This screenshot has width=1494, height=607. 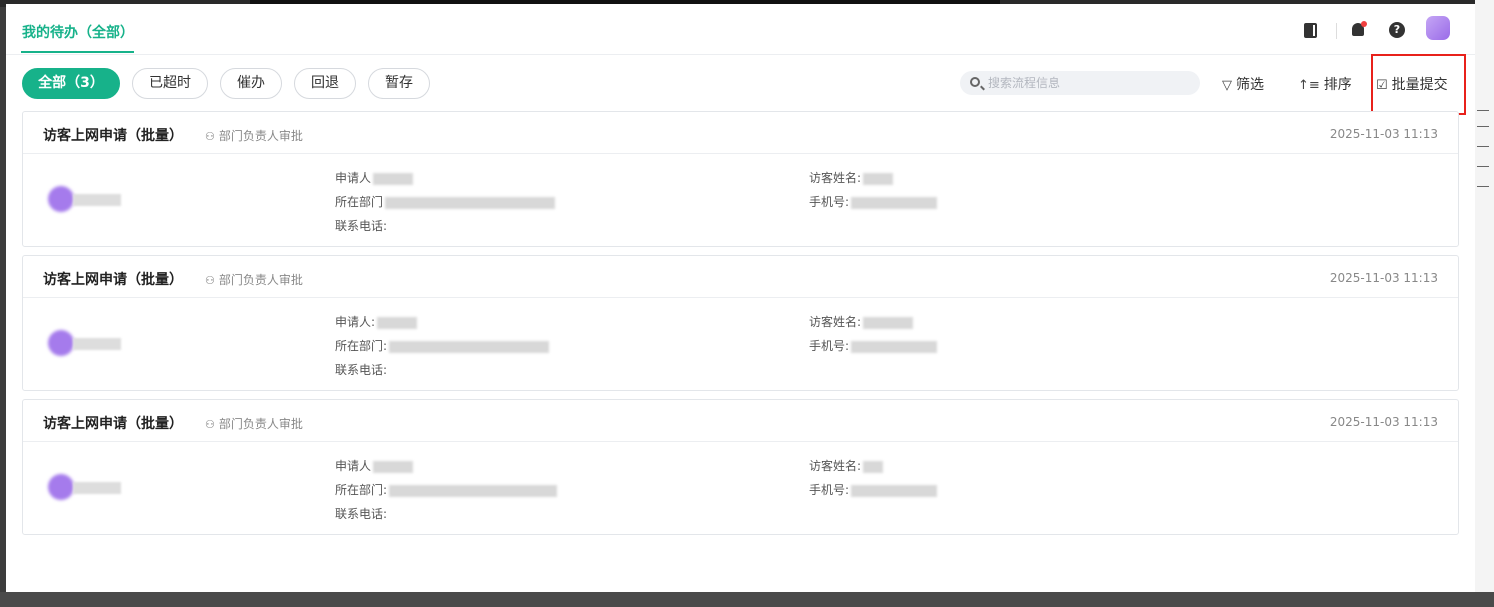 I want to click on notification-dot, so click(x=1364, y=24).